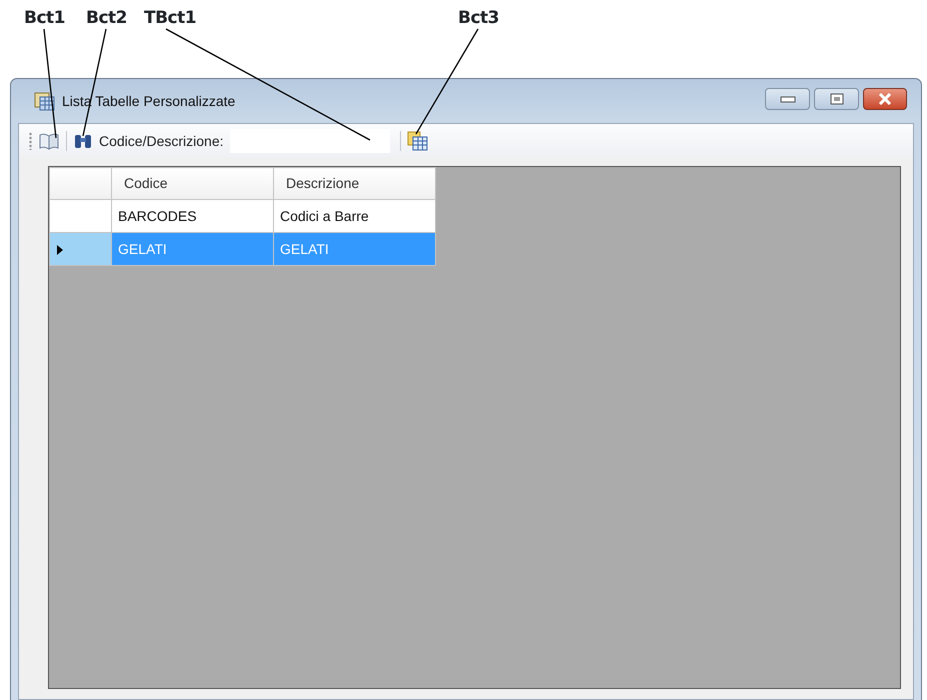 The image size is (927, 700). Describe the element at coordinates (193, 184) in the screenshot. I see `column-header: Codice` at that location.